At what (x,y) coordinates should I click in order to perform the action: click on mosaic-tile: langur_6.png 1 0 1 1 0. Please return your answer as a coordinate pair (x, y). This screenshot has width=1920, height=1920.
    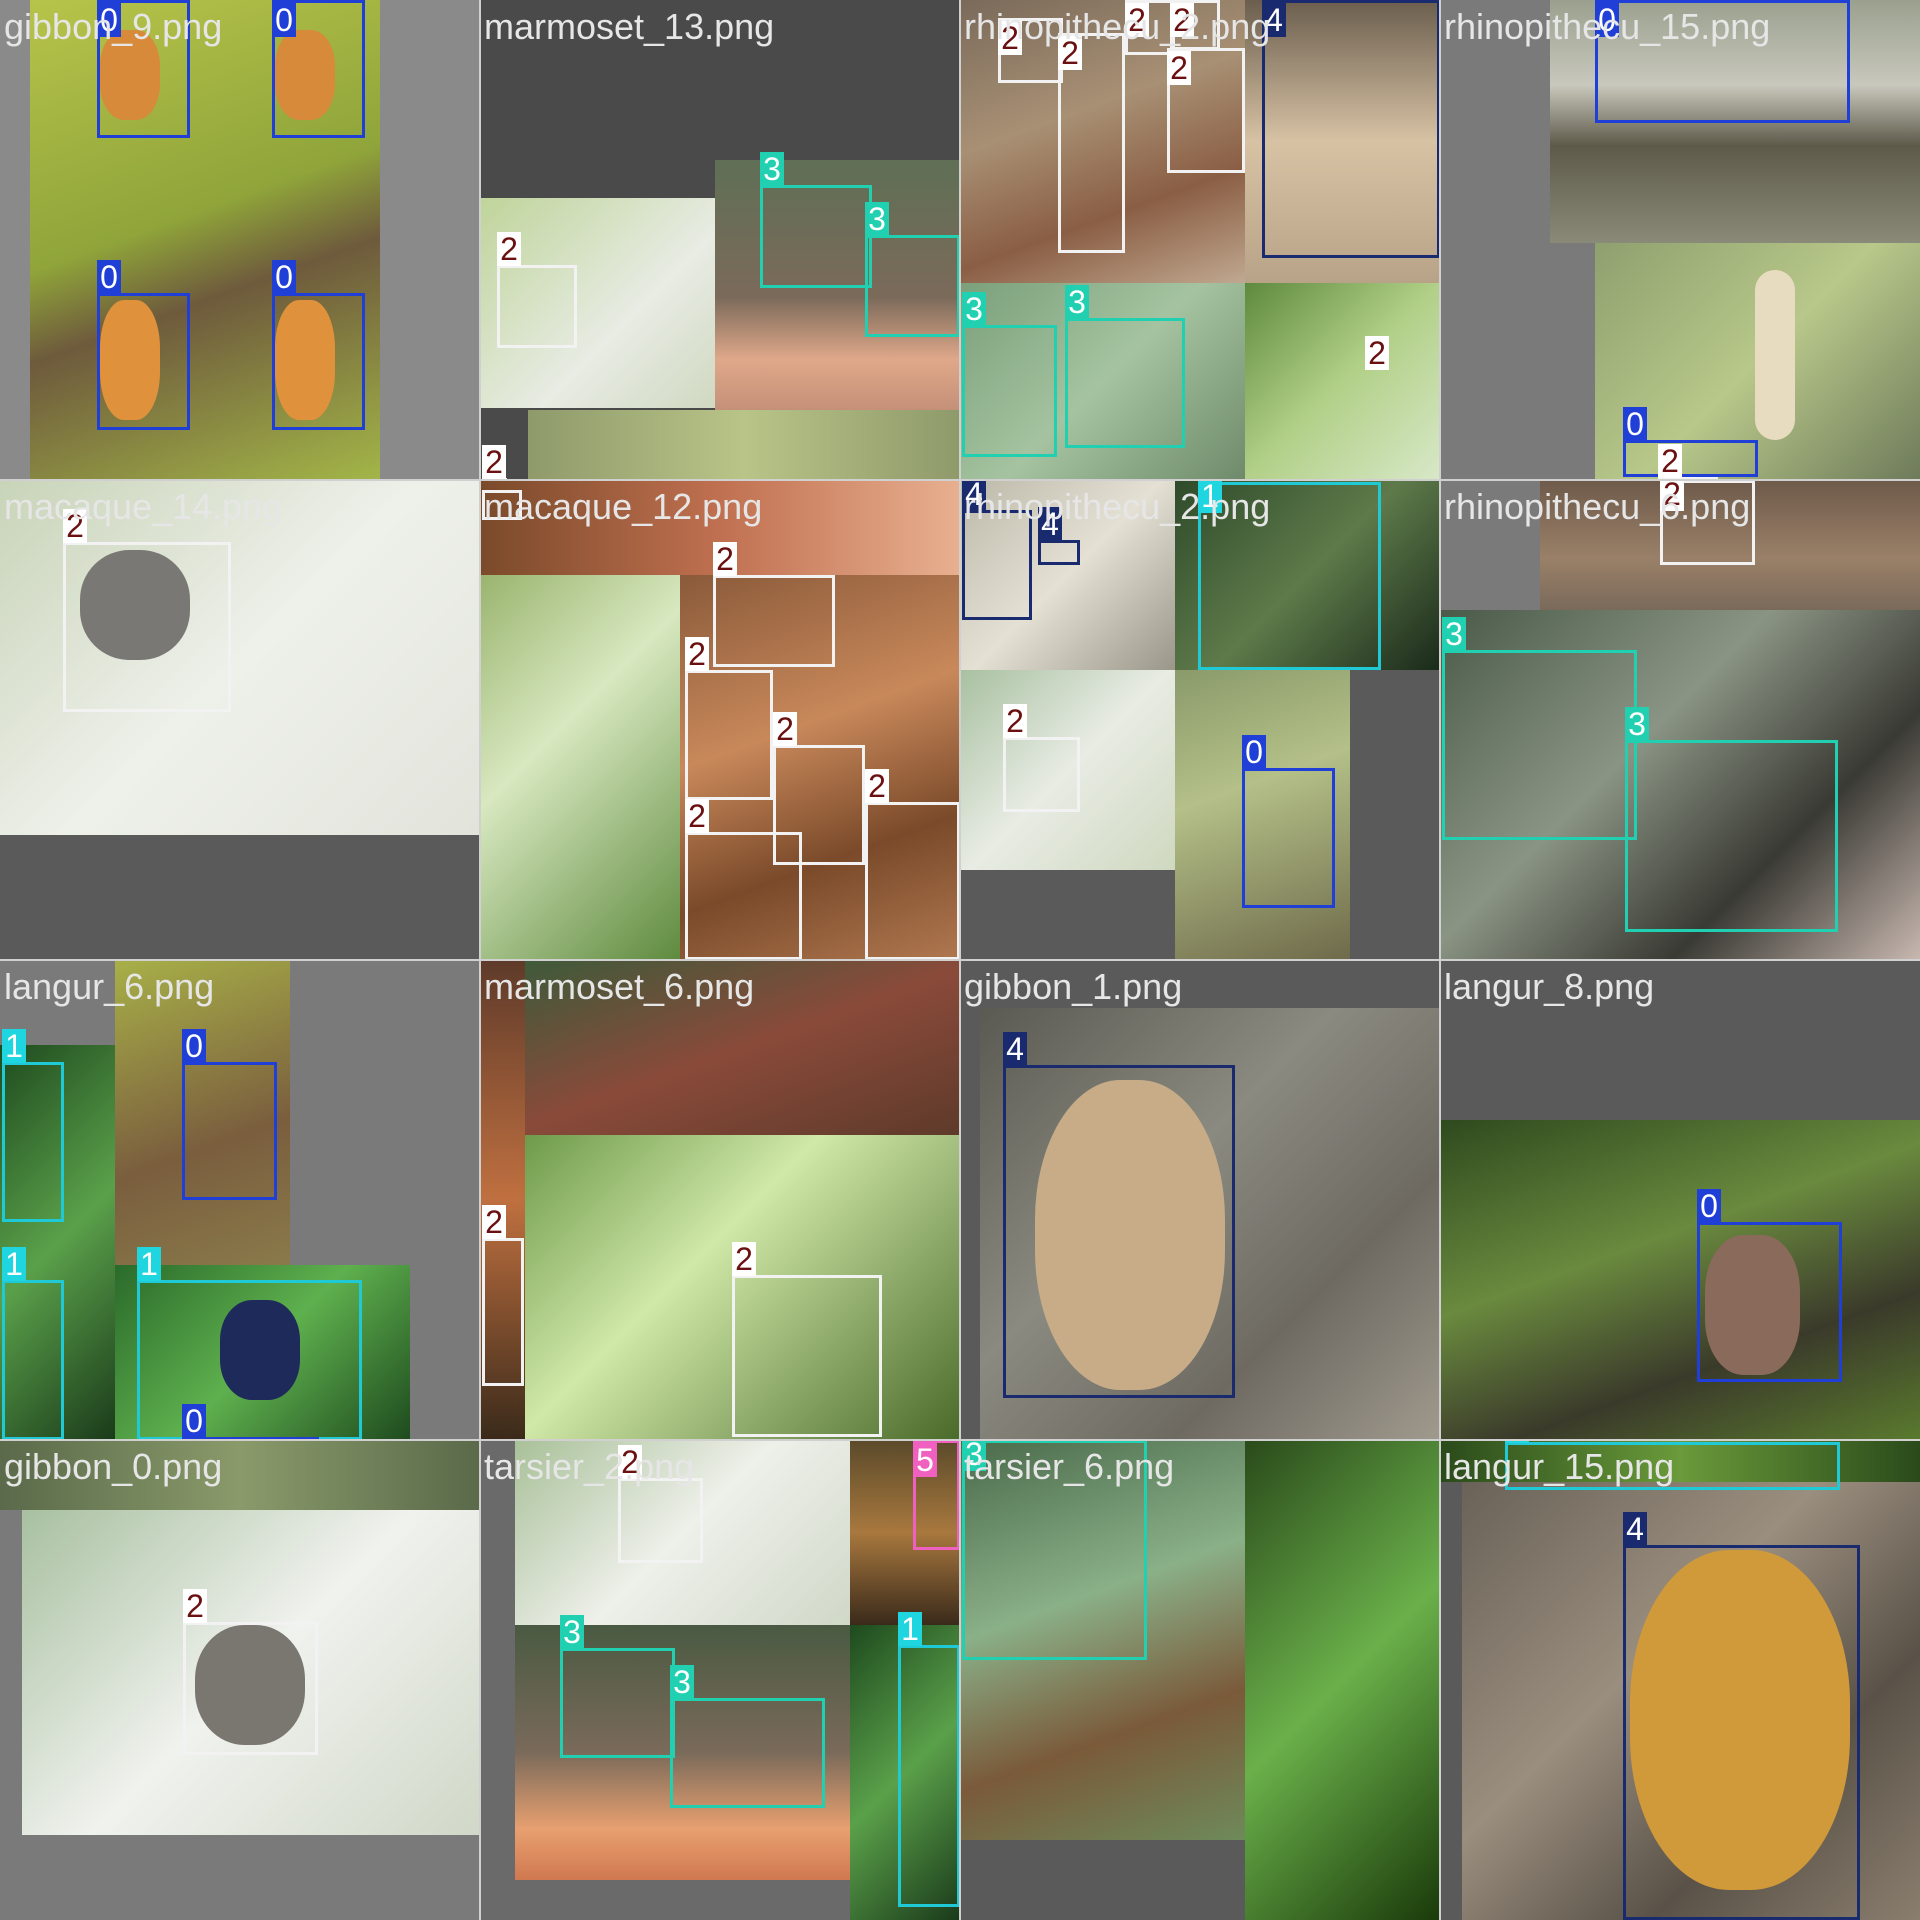
    Looking at the image, I should click on (240, 1200).